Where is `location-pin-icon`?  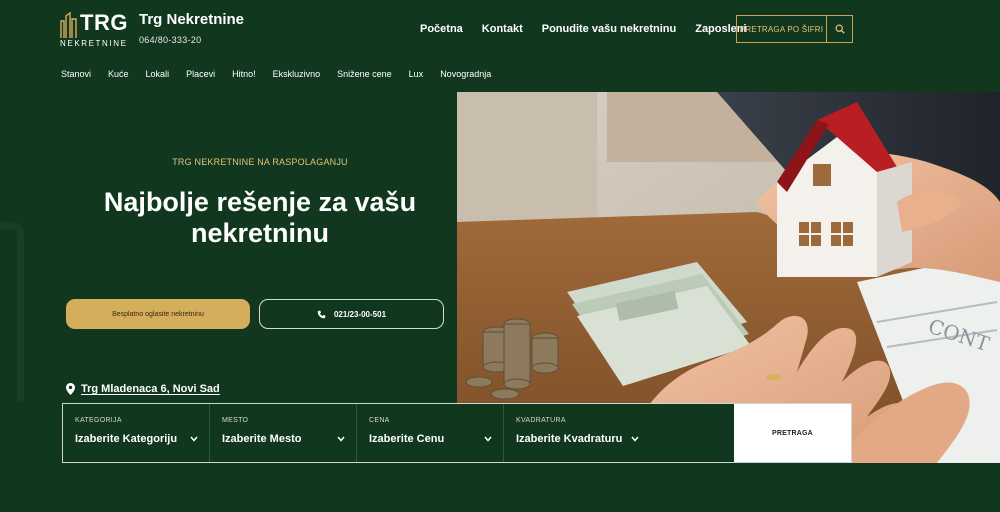 location-pin-icon is located at coordinates (70, 389).